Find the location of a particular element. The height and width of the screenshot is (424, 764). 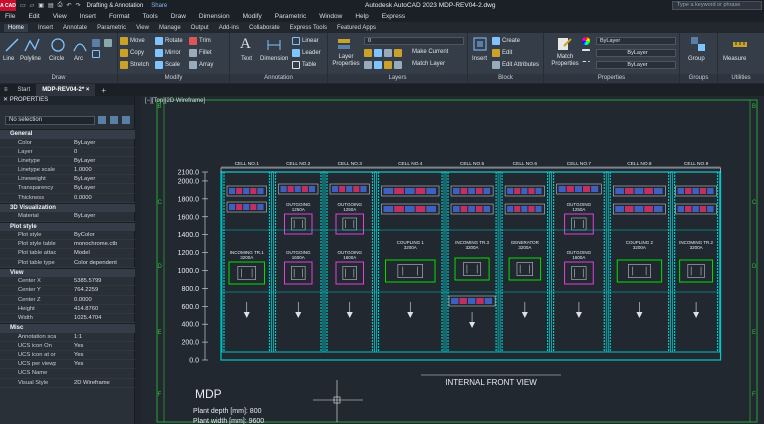

property-value: 0 is located at coordinates (95, 152).